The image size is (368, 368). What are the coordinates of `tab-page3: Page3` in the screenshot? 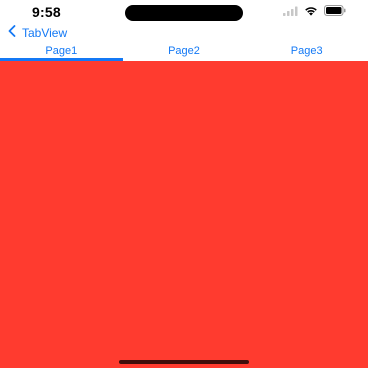 It's located at (306, 51).